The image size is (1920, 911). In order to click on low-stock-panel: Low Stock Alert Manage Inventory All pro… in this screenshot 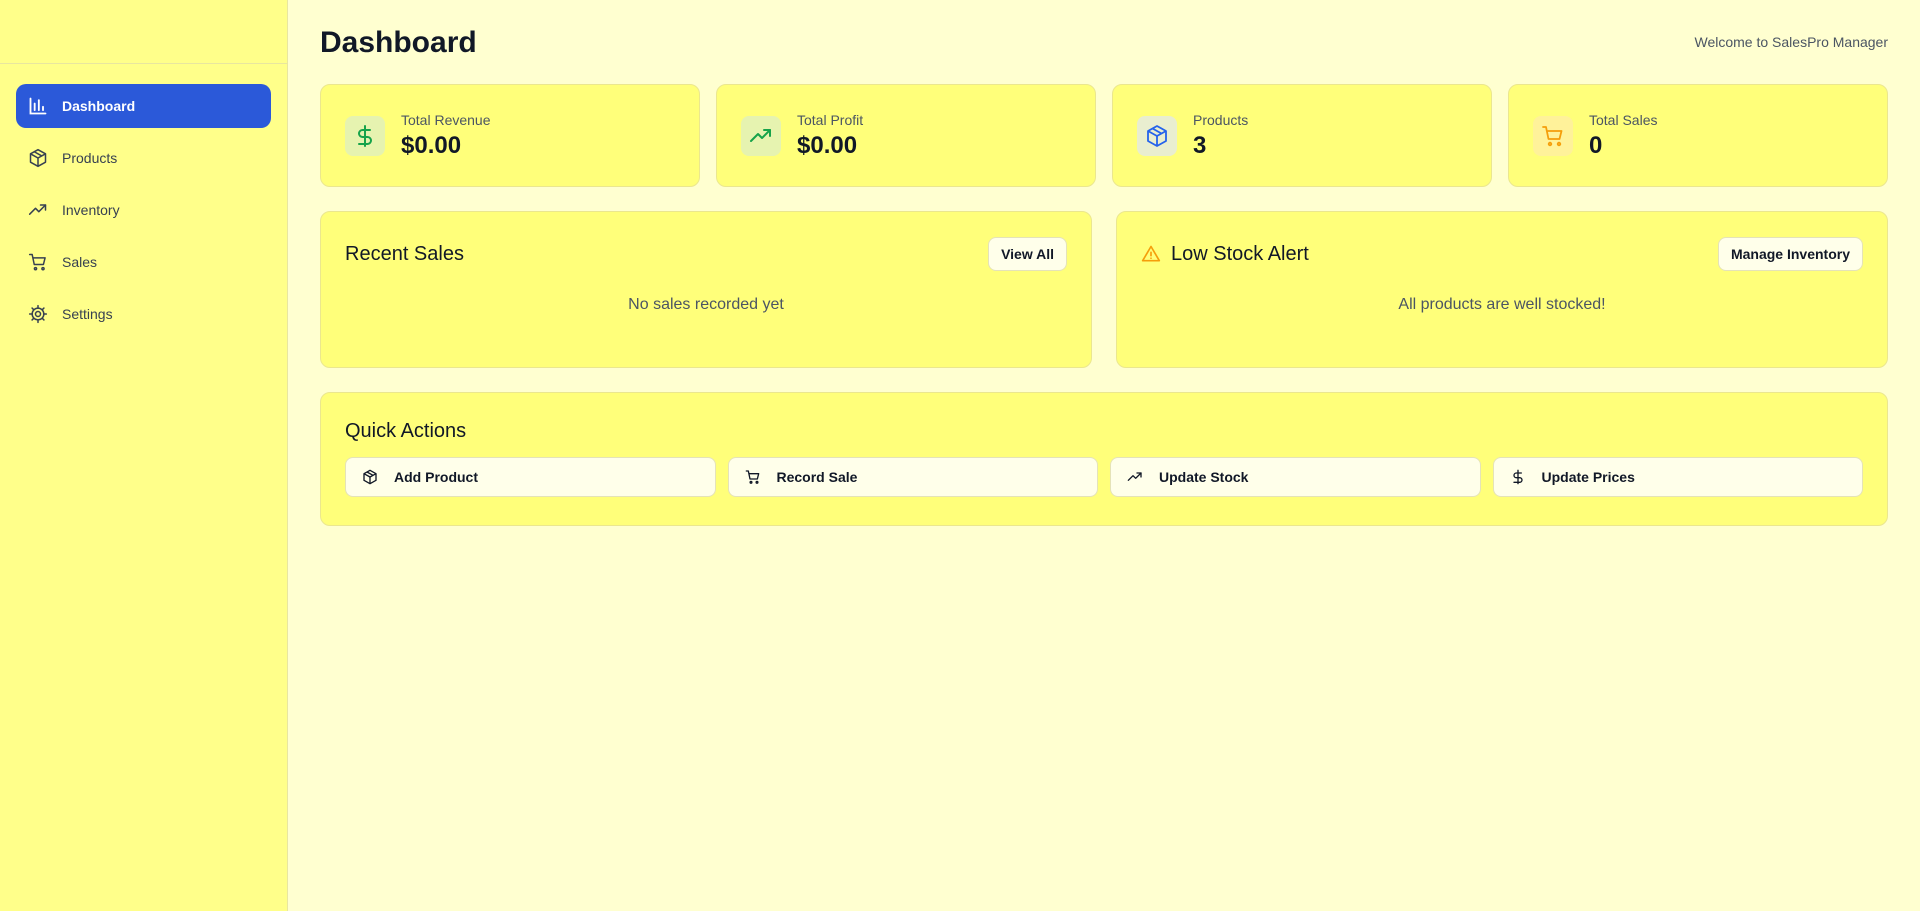, I will do `click(1502, 289)`.